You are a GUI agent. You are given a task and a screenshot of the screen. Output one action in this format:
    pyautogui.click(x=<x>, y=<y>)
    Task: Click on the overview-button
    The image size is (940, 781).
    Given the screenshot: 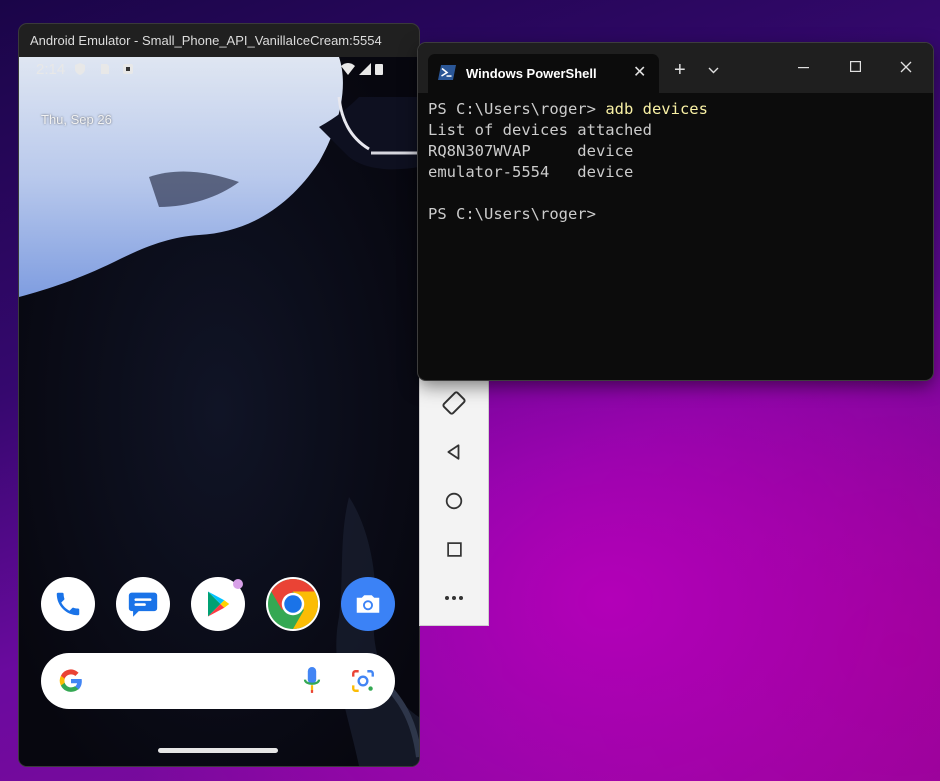 What is the action you would take?
    pyautogui.click(x=454, y=549)
    